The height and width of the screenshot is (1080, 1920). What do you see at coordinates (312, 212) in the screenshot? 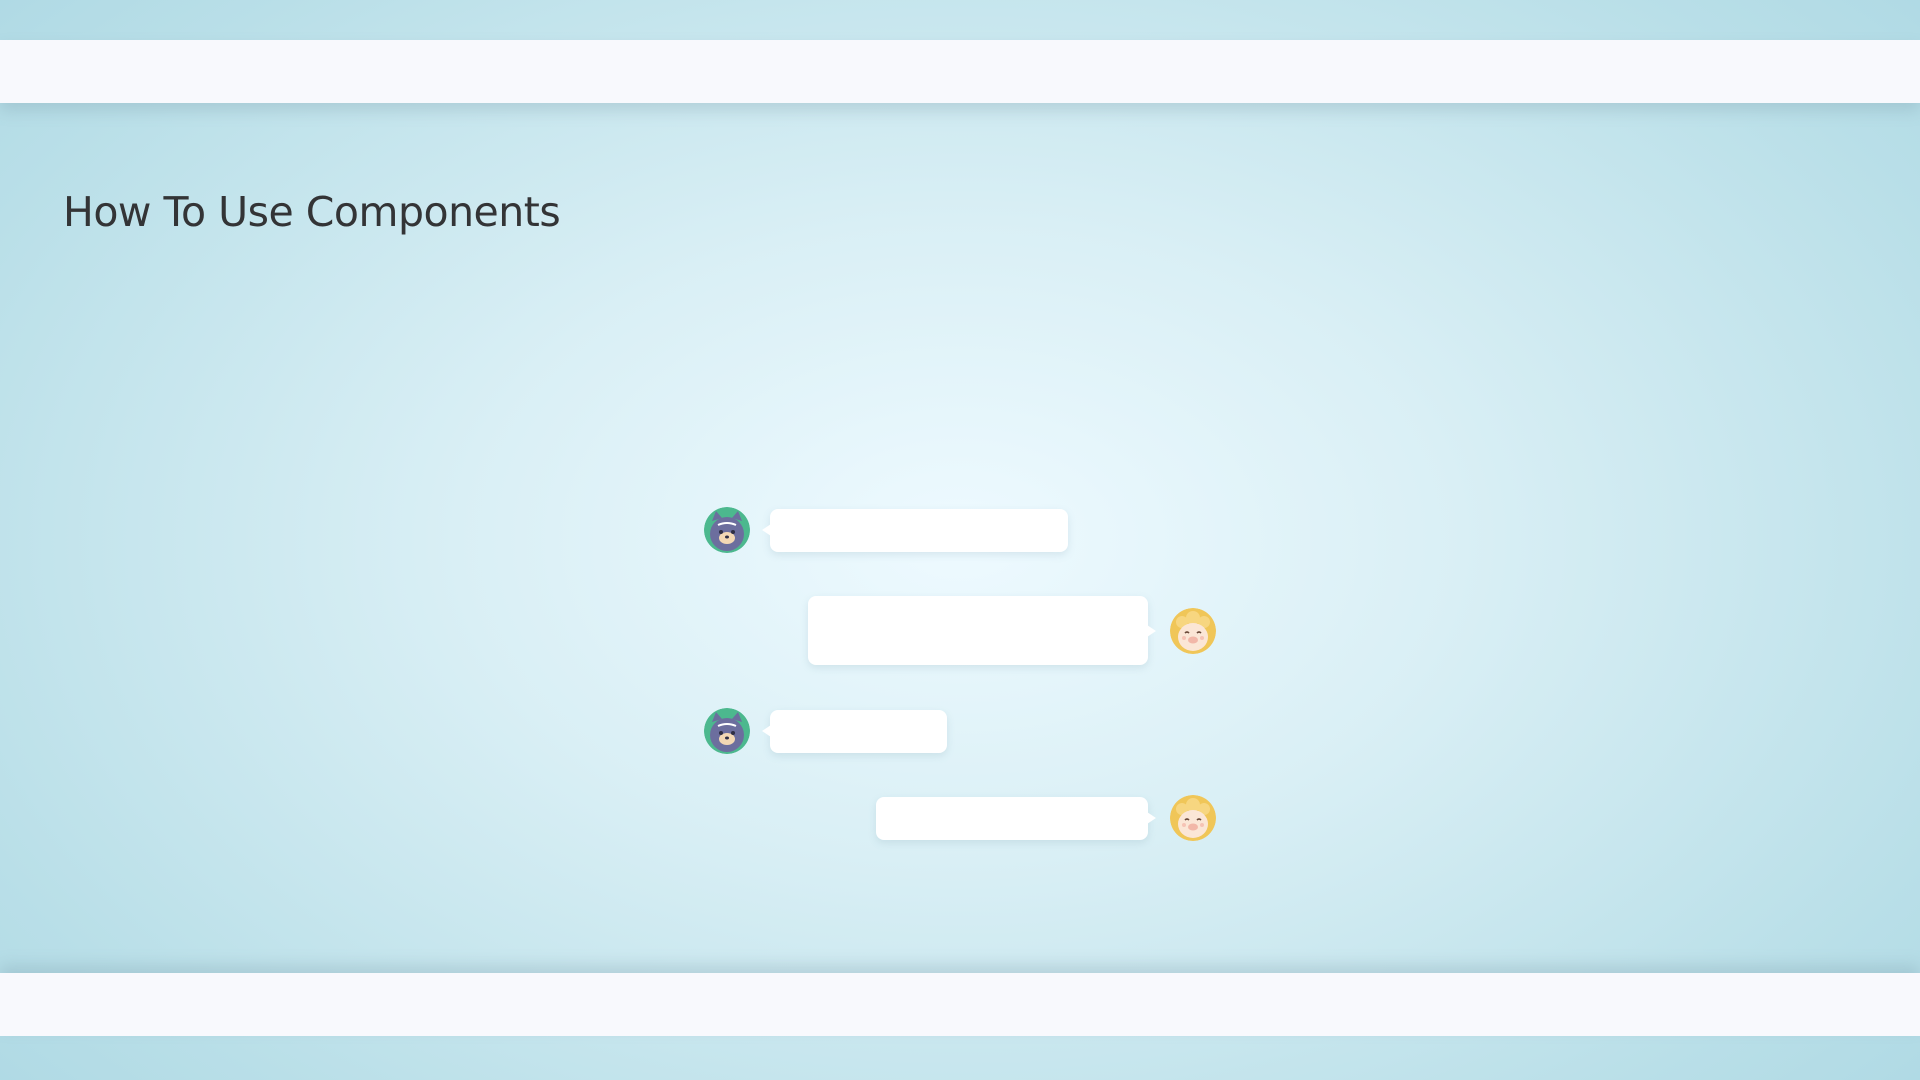
I see `page-title: How To Use Components` at bounding box center [312, 212].